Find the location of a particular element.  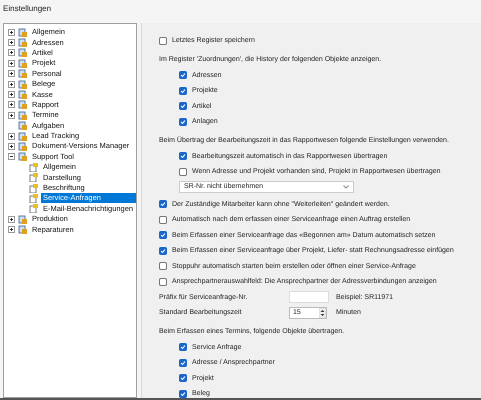

chevron-down-icon is located at coordinates (346, 186).